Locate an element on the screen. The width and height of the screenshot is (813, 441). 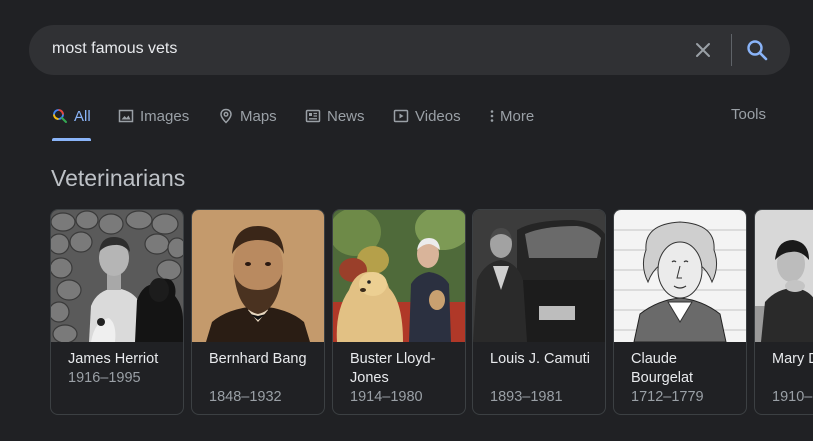
tab-label: All is located at coordinates (82, 116).